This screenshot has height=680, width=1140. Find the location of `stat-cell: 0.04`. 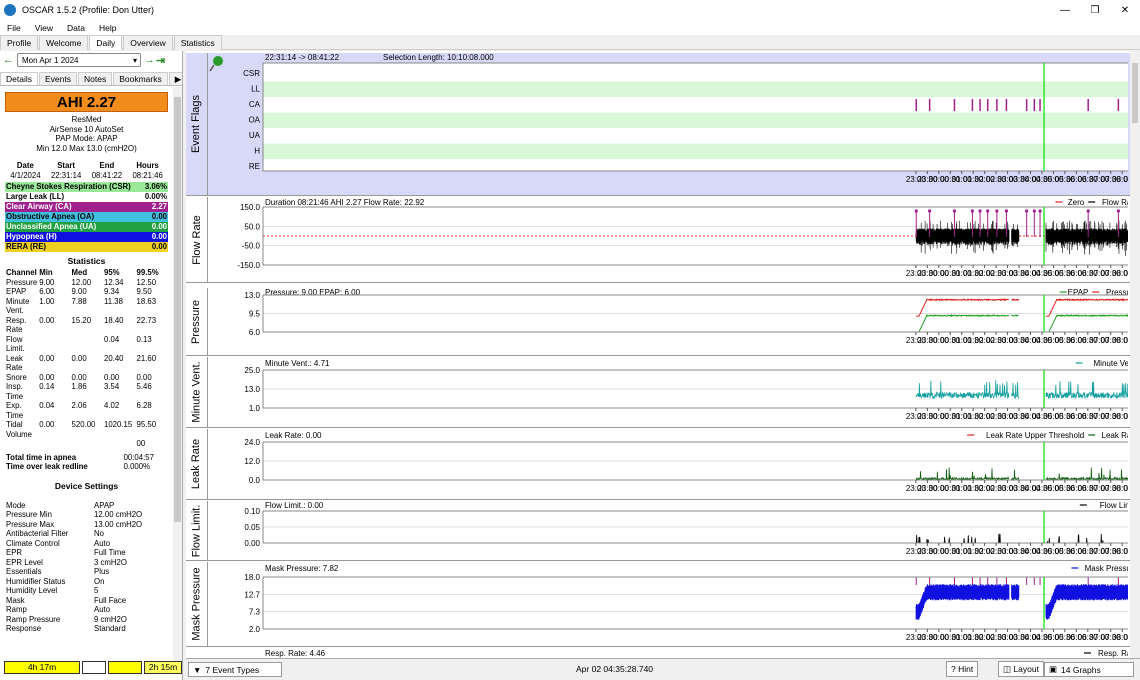

stat-cell: 0.04 is located at coordinates (47, 405).